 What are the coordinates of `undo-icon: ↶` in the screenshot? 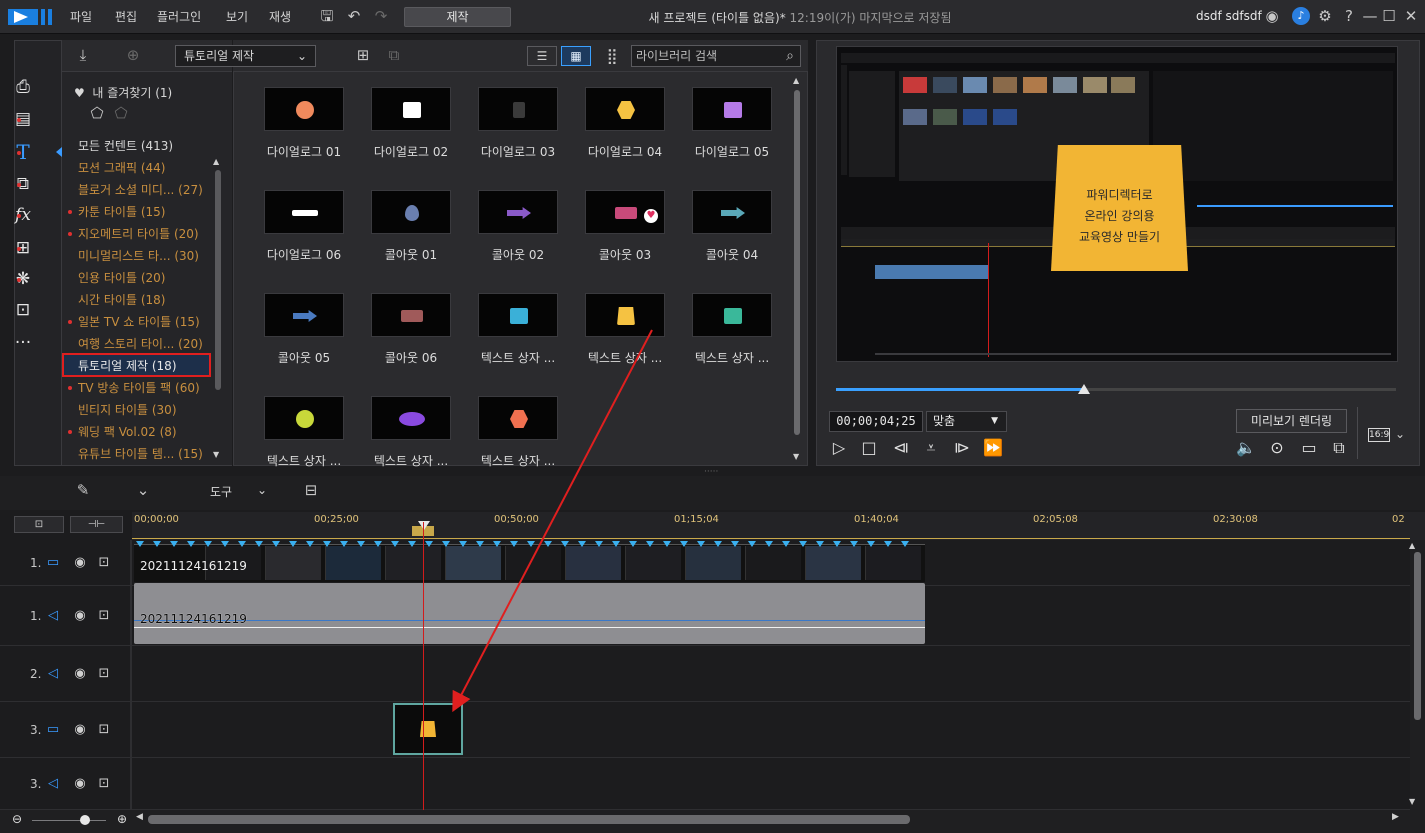 It's located at (354, 16).